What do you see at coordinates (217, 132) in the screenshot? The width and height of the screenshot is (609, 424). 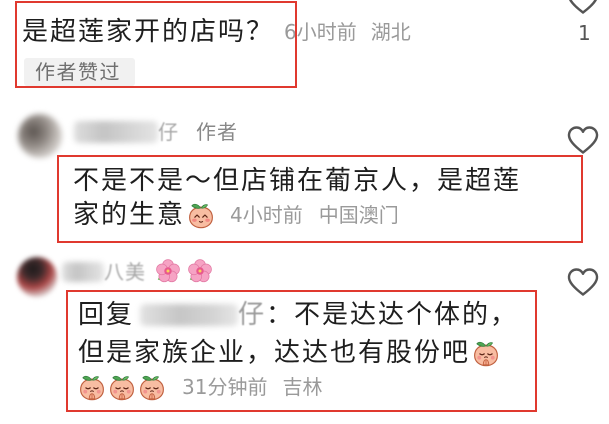 I see `author-tag: 作者` at bounding box center [217, 132].